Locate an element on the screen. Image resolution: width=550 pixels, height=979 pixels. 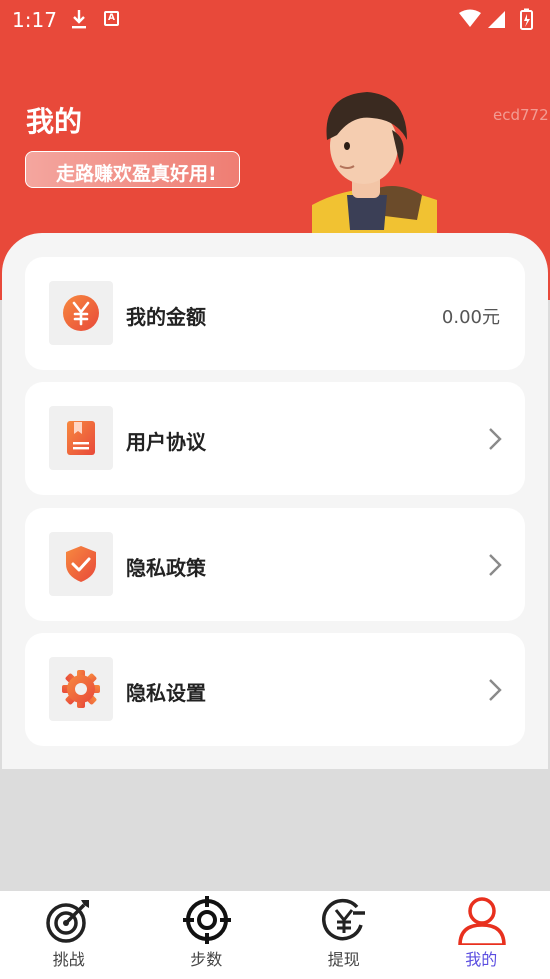
card-label: 隐私政策 is located at coordinates (166, 568).